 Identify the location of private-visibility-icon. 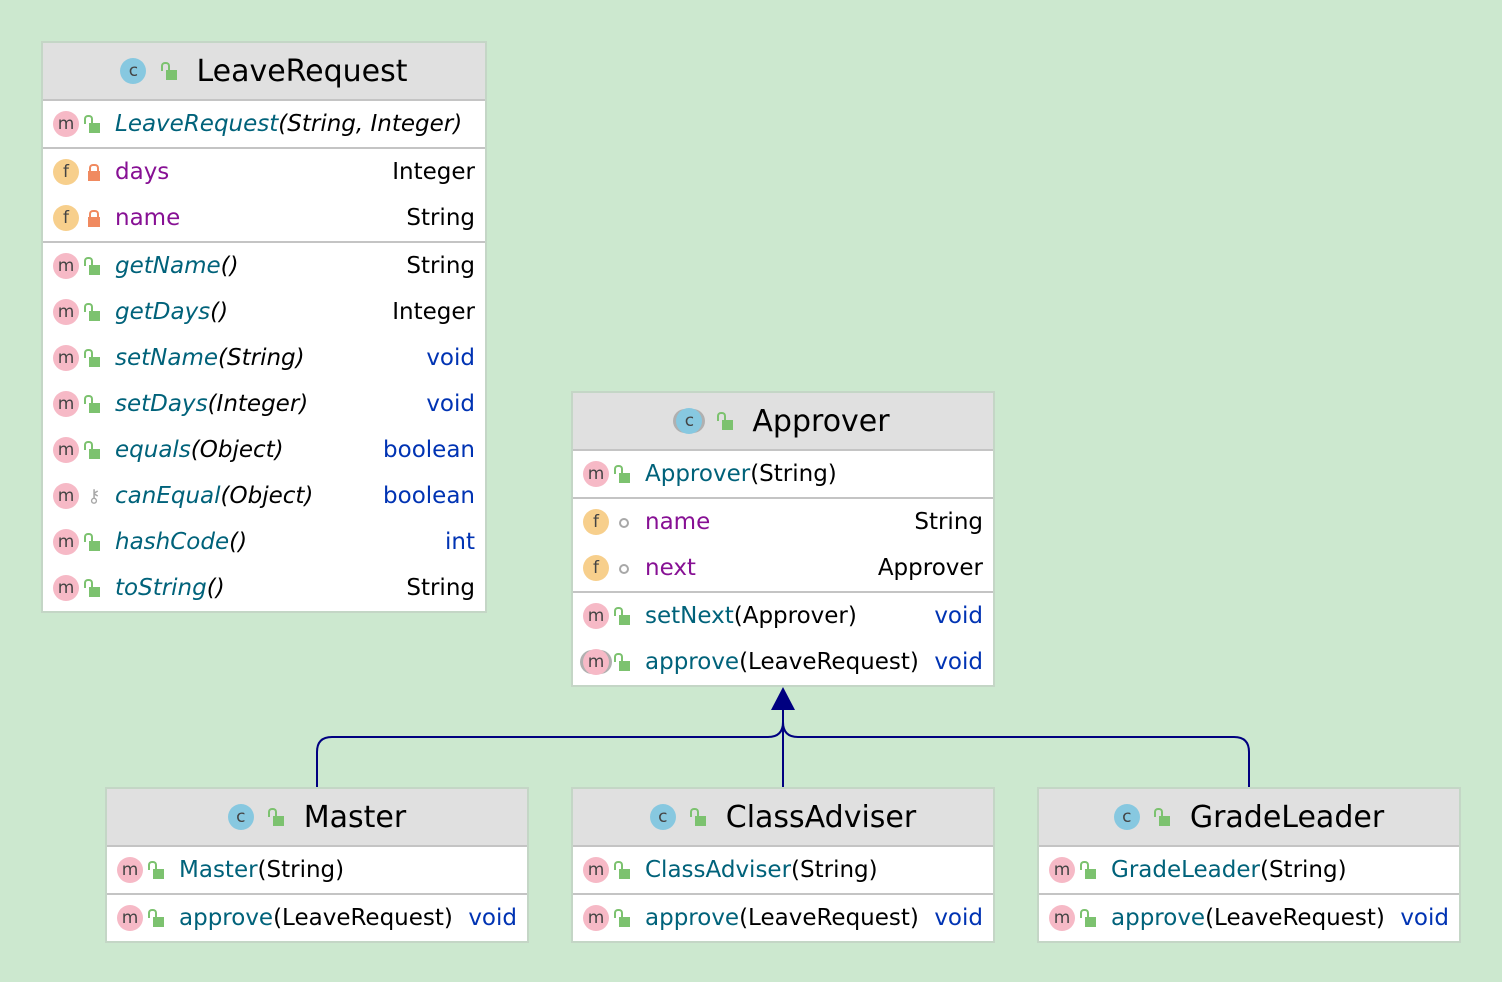
(94, 218).